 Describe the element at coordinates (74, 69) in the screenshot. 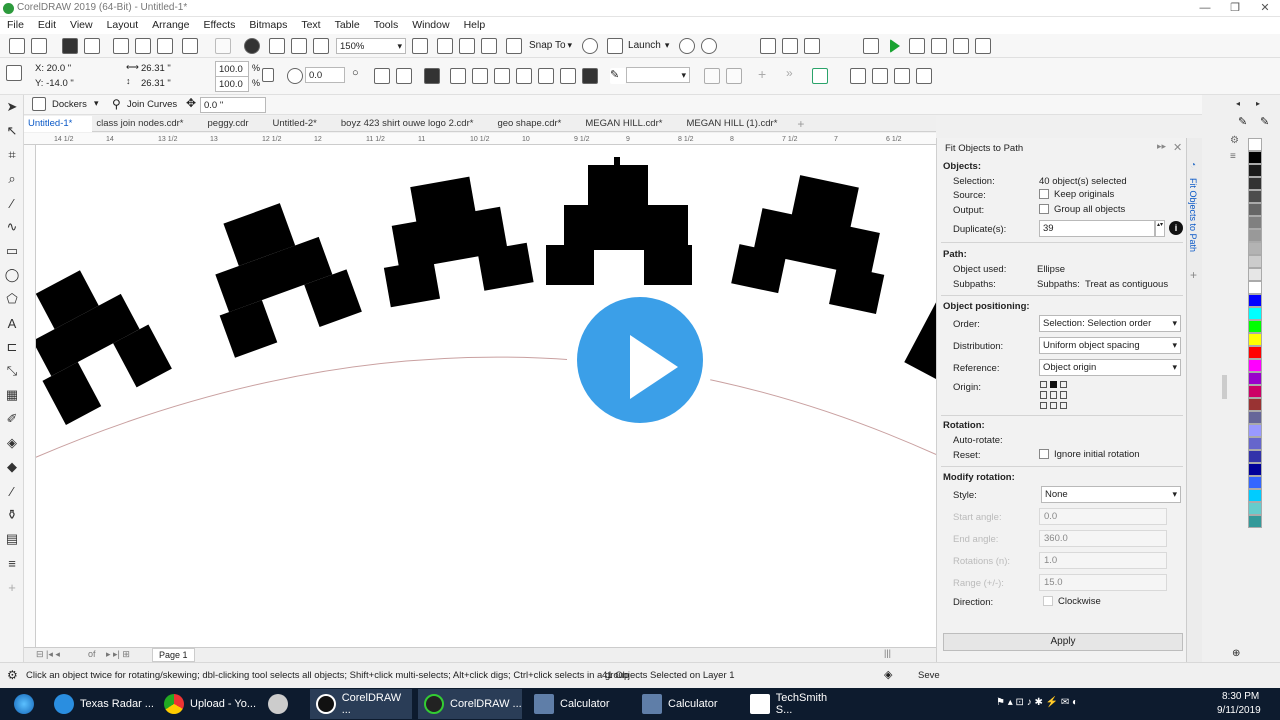

I see `x-position-field: X: 20.0 "` at that location.